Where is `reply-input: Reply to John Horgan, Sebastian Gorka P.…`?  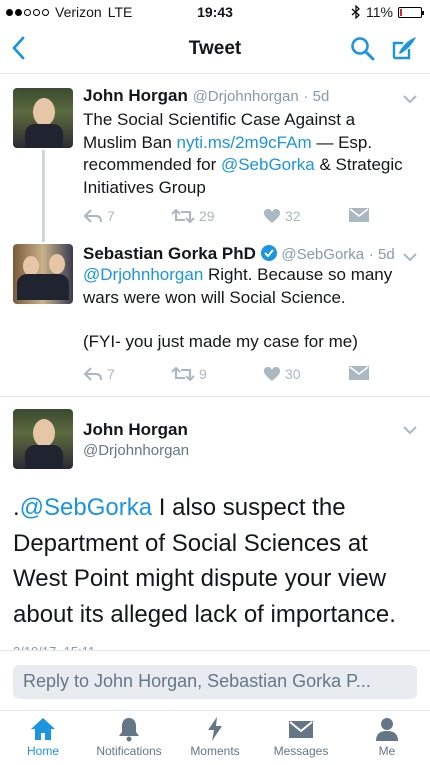 reply-input: Reply to John Horgan, Sebastian Gorka P.… is located at coordinates (215, 682).